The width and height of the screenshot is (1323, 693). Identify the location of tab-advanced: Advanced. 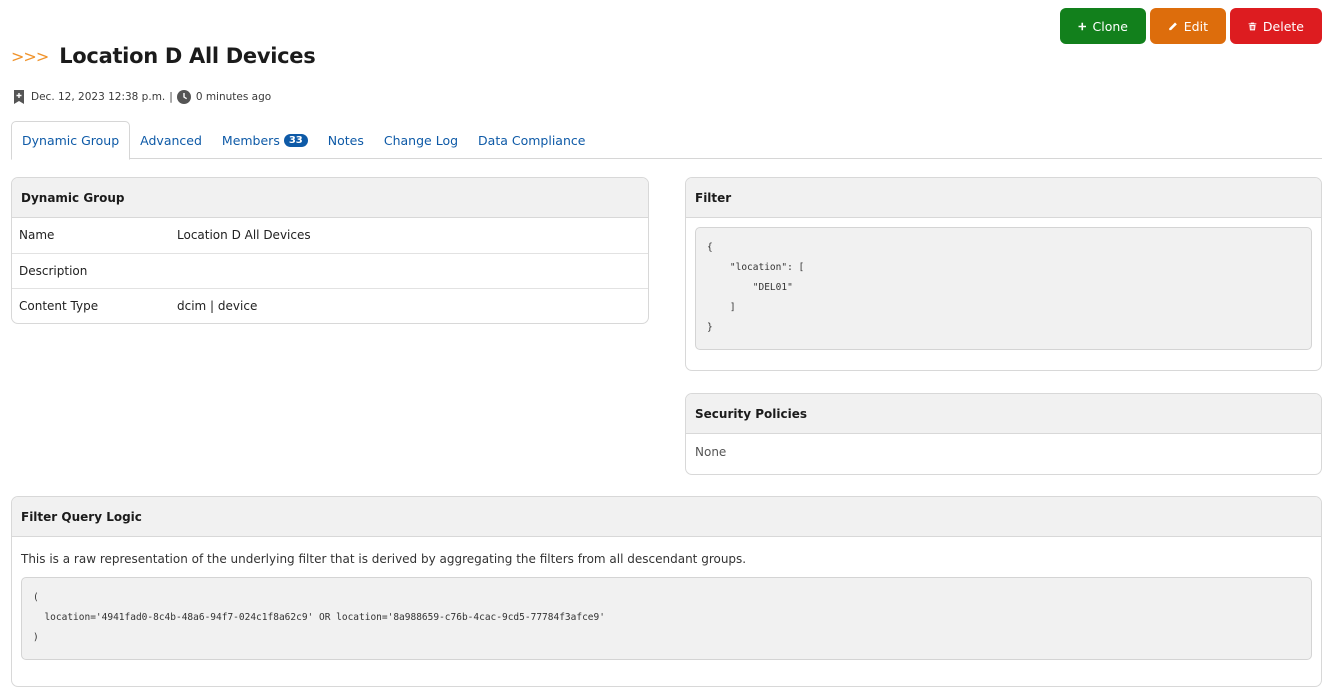
(171, 140).